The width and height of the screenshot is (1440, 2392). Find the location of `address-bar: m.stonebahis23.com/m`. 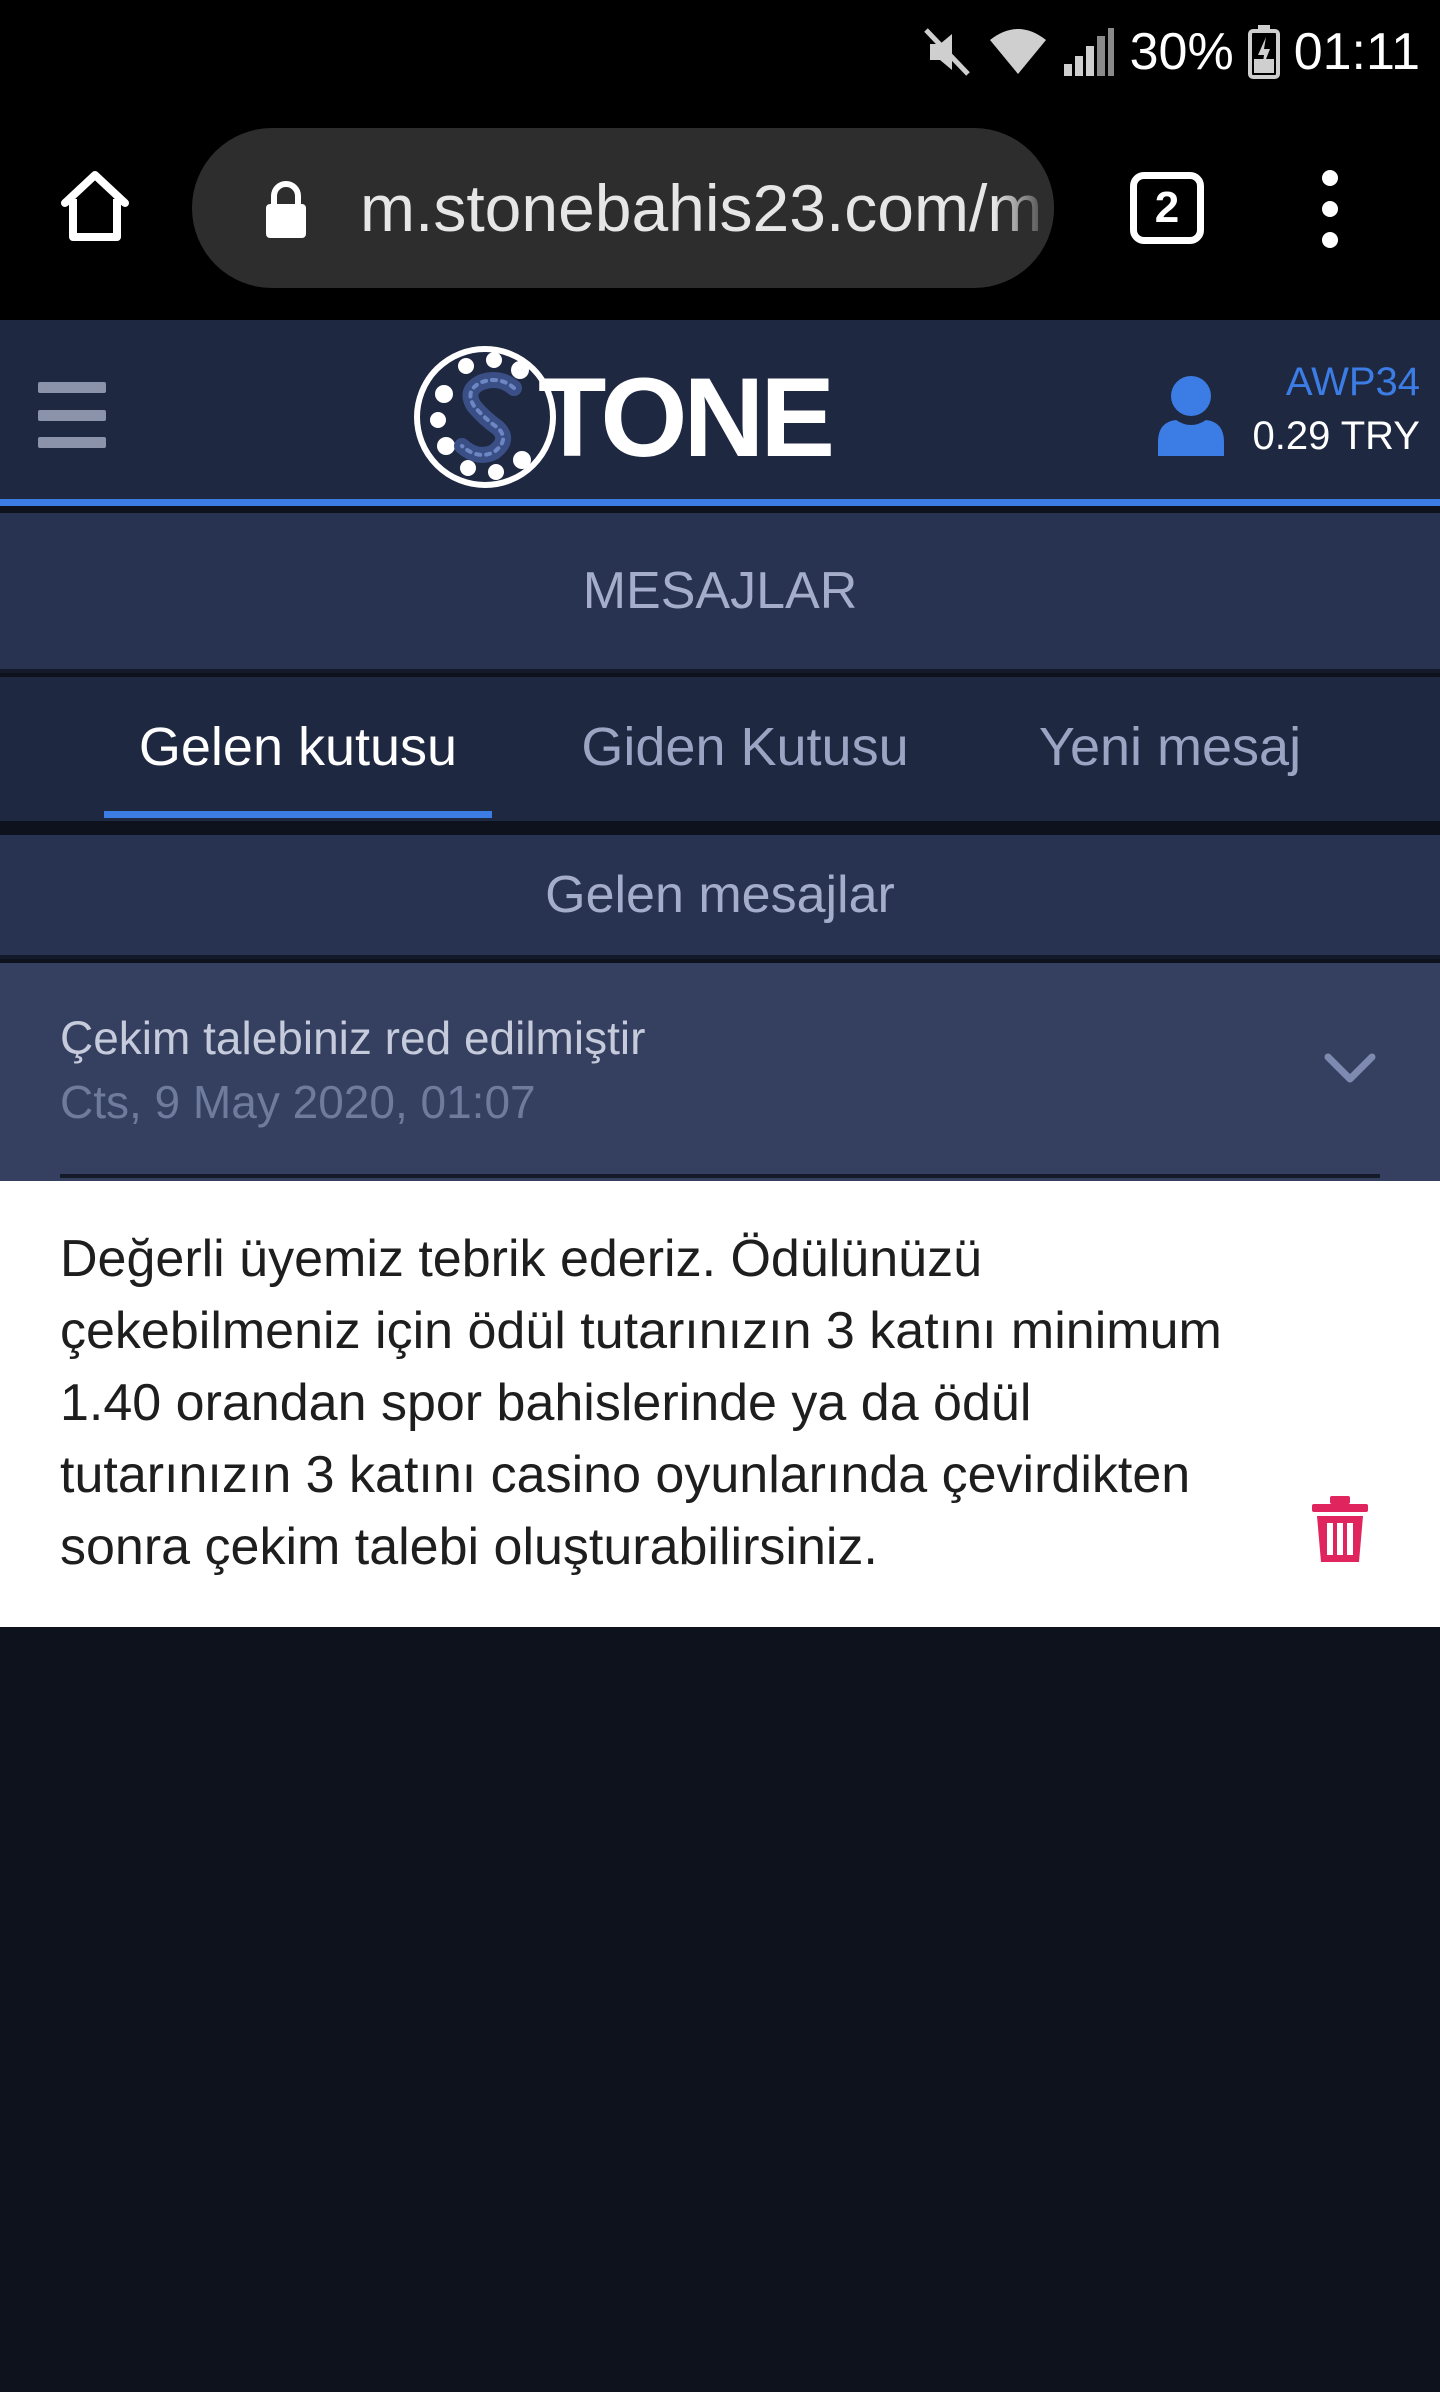

address-bar: m.stonebahis23.com/m is located at coordinates (623, 208).